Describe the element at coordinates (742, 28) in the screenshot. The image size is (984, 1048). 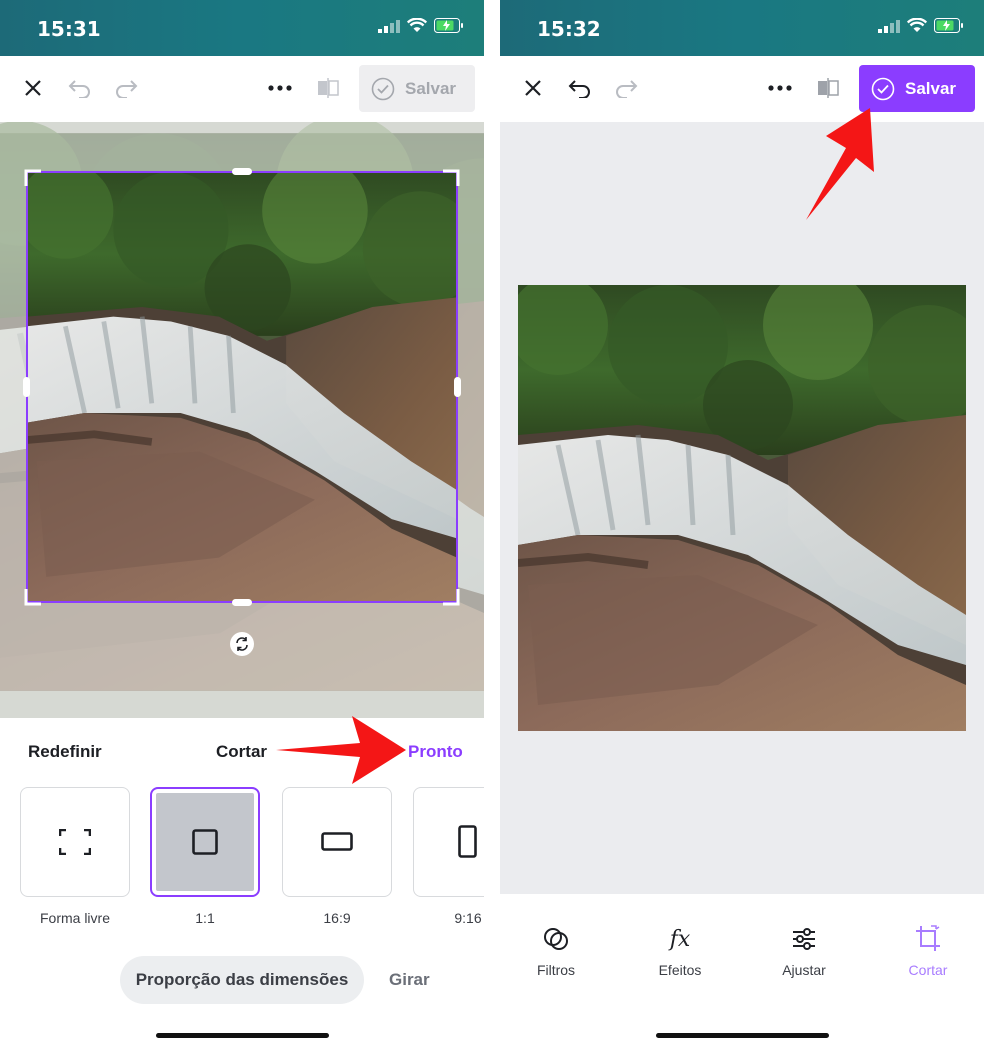
I see `status-bar: 15:32` at that location.